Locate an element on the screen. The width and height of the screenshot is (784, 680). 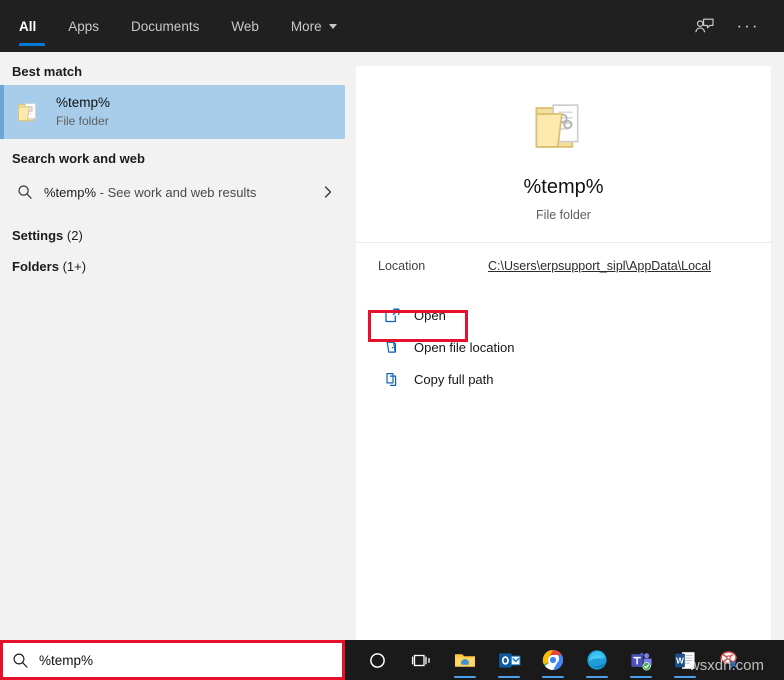
tab-apps-label: Apps is located at coordinates (84, 26).